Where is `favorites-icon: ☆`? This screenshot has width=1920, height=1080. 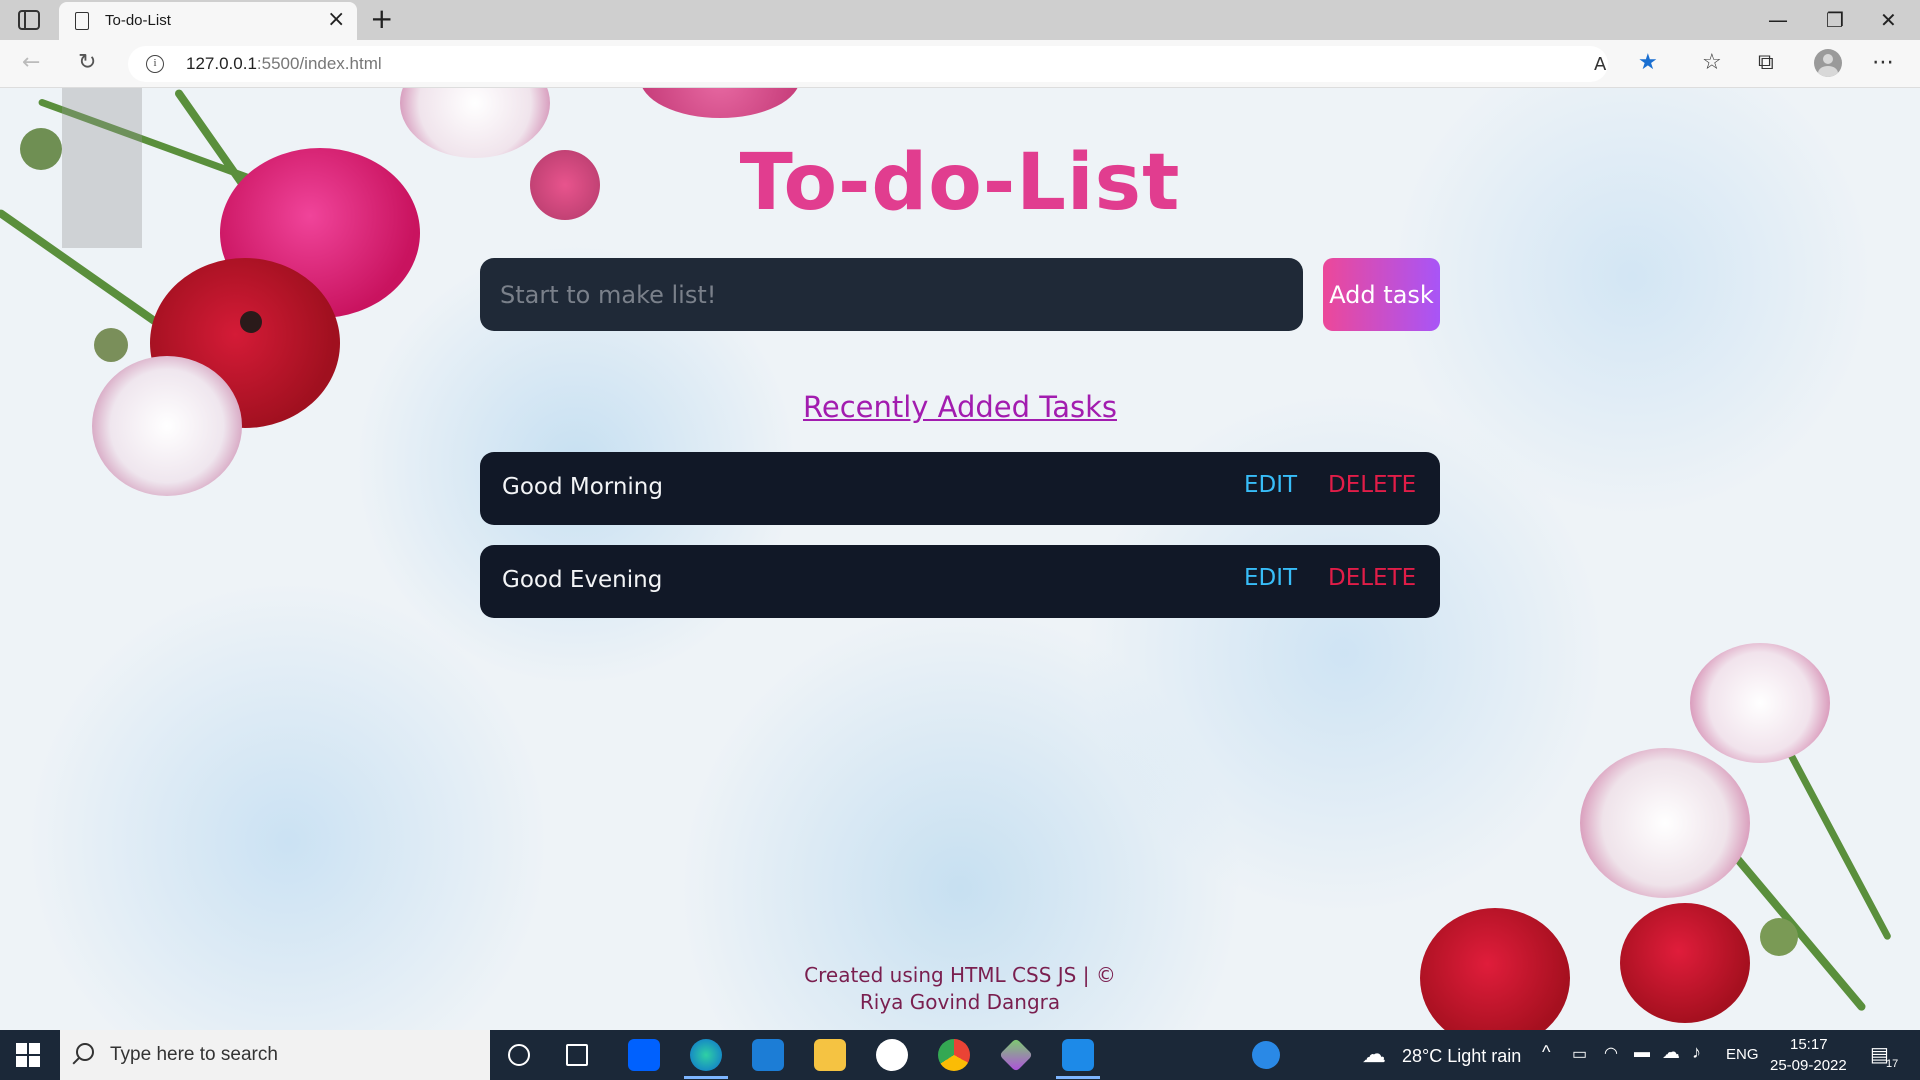 favorites-icon: ☆ is located at coordinates (1712, 63).